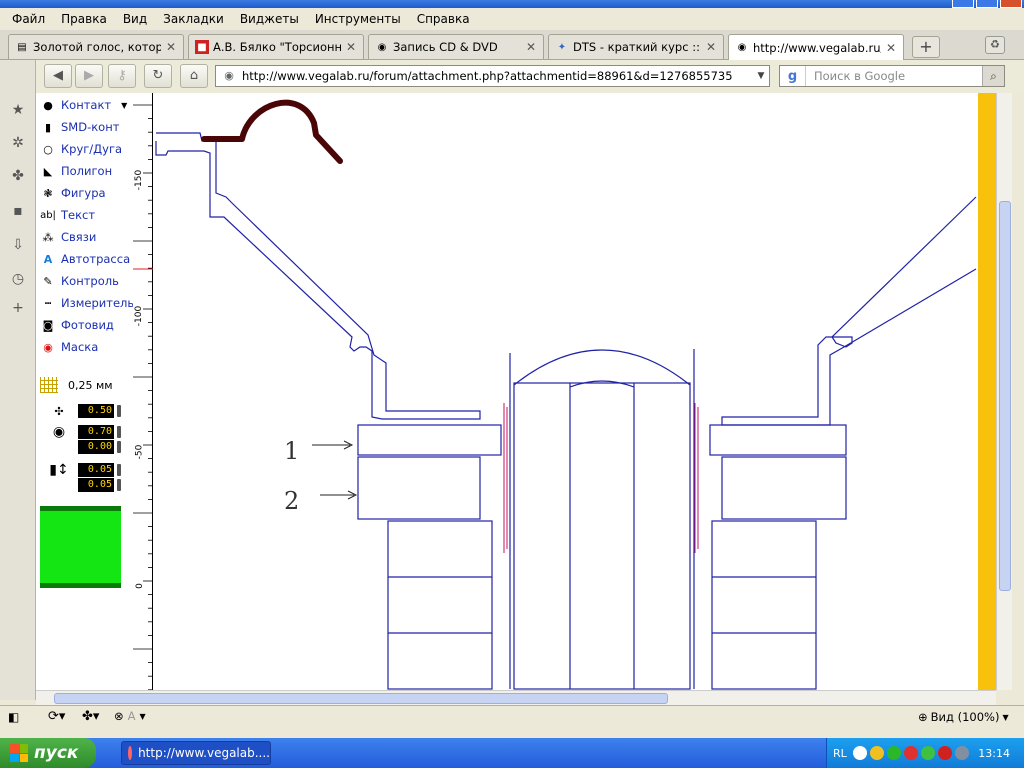  What do you see at coordinates (48, 193) in the screenshot?
I see `shape-icon: ❃` at bounding box center [48, 193].